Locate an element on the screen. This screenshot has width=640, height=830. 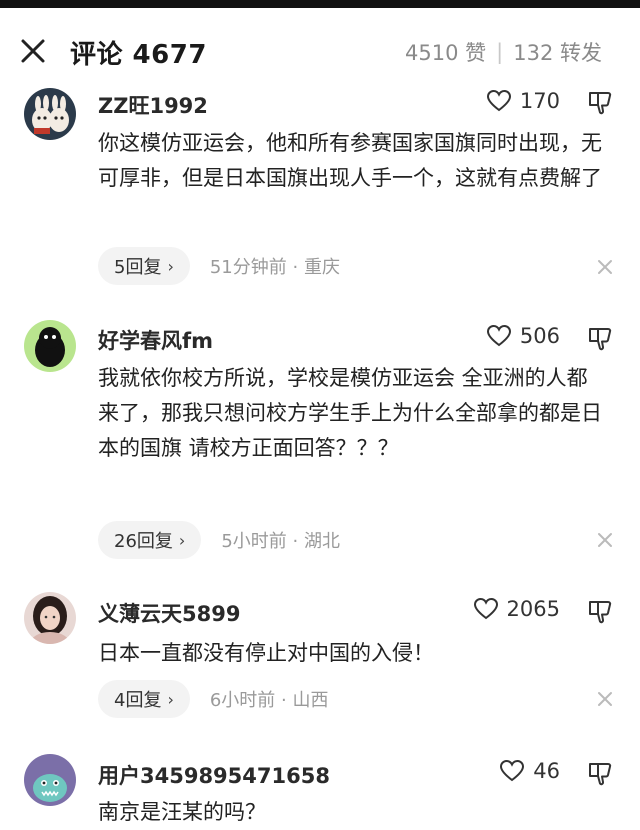
replies-button: 4回复 › is located at coordinates (144, 699).